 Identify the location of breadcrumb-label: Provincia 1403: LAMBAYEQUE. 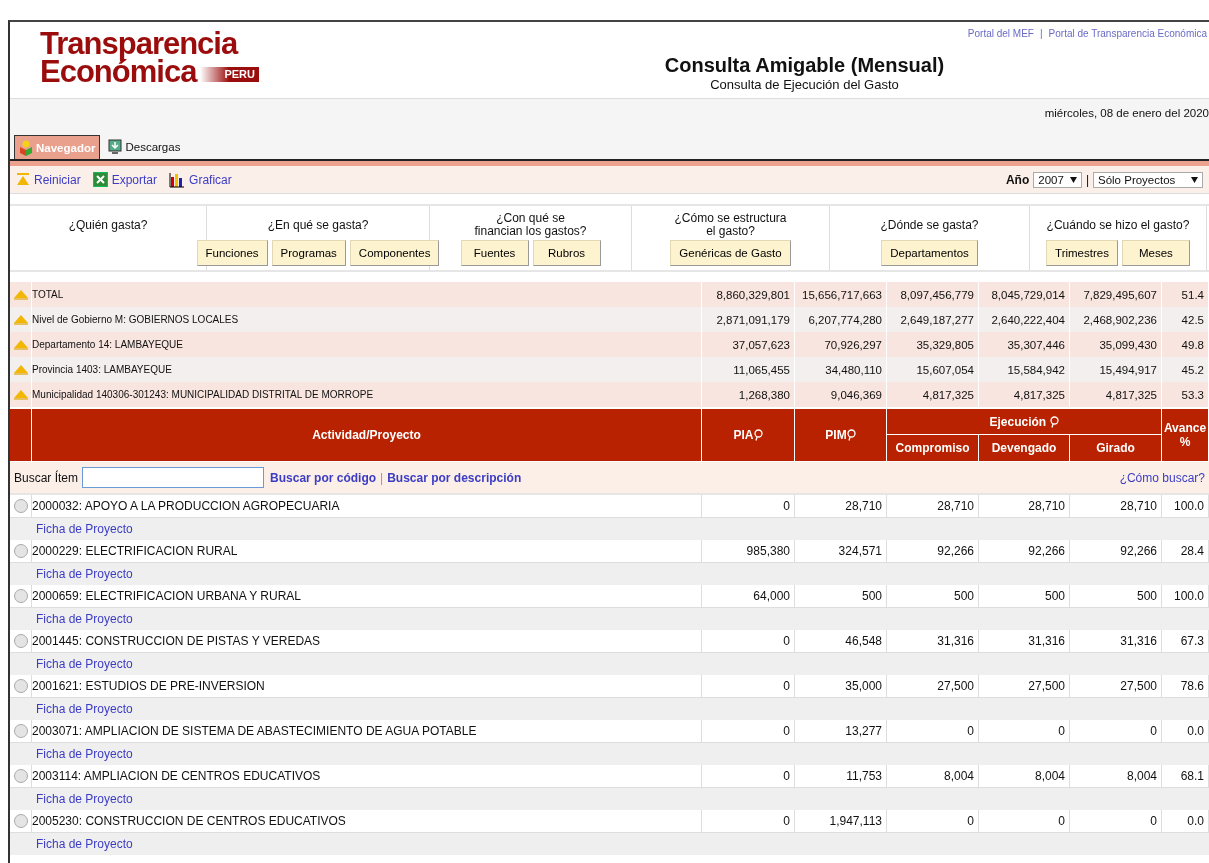
(367, 369).